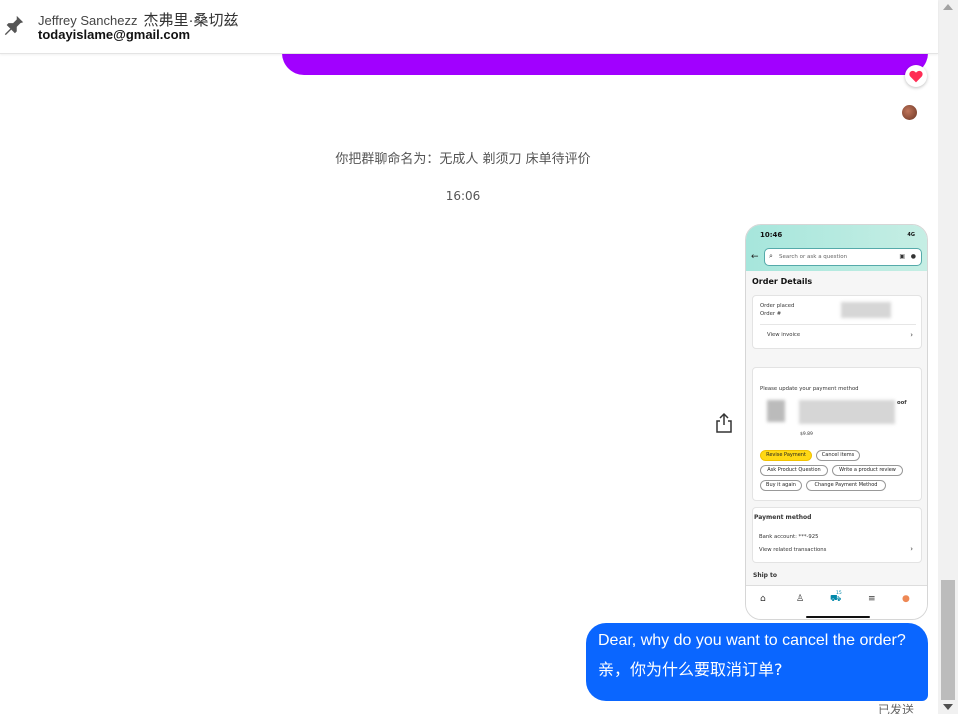 The image size is (958, 714). What do you see at coordinates (463, 196) in the screenshot?
I see `message-timestamp: 16:06` at bounding box center [463, 196].